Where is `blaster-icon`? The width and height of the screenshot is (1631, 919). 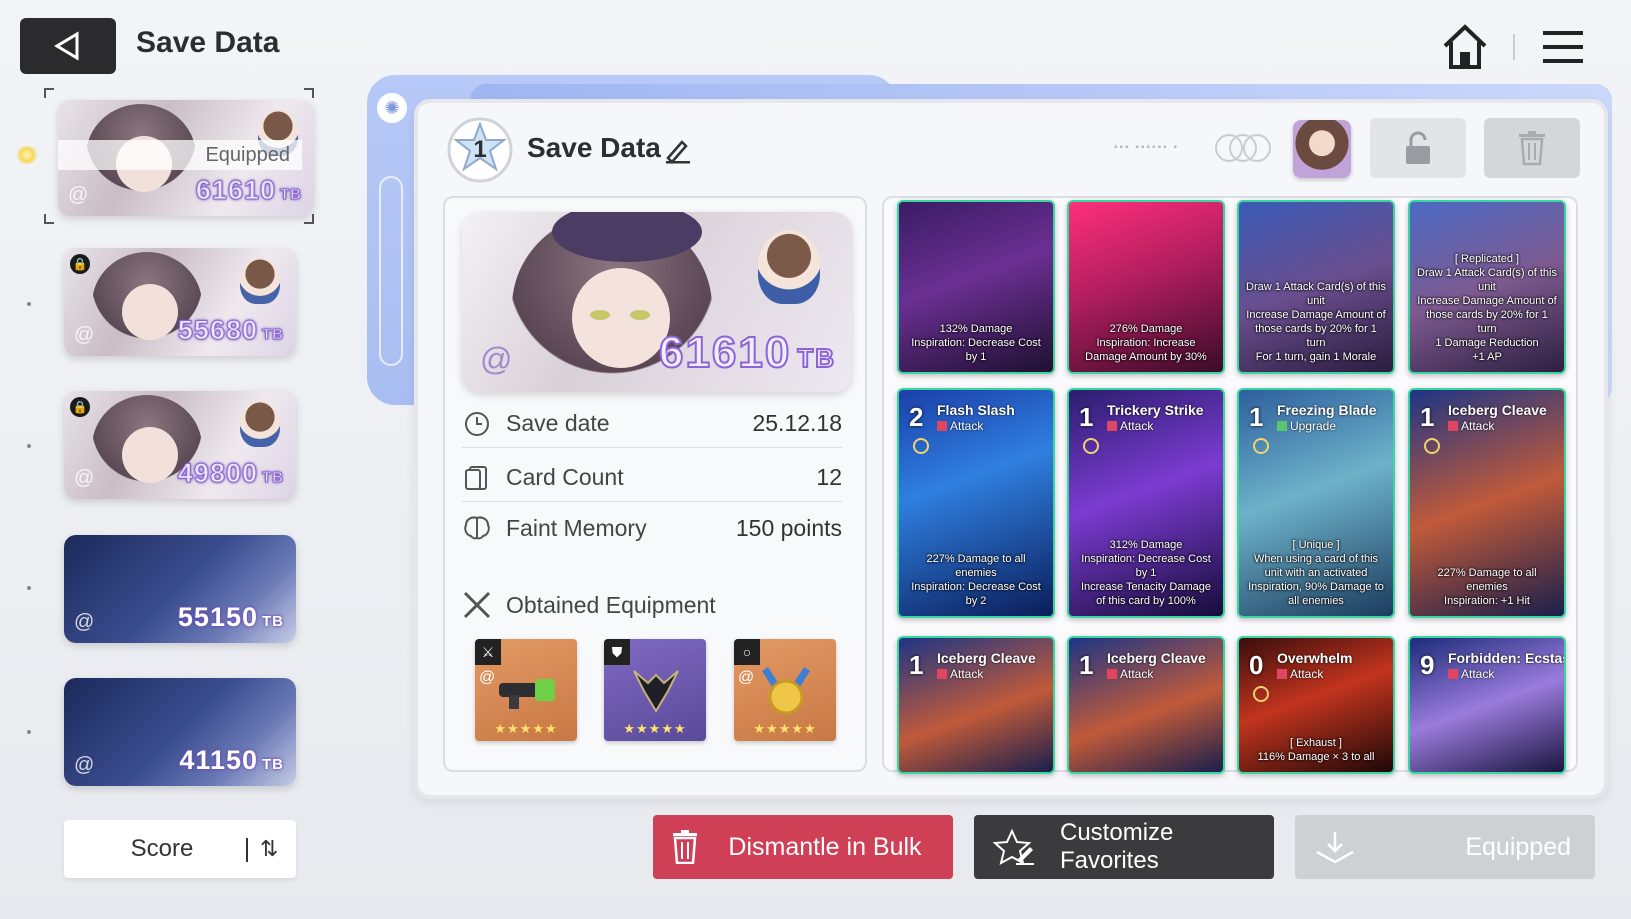 blaster-icon is located at coordinates (527, 694).